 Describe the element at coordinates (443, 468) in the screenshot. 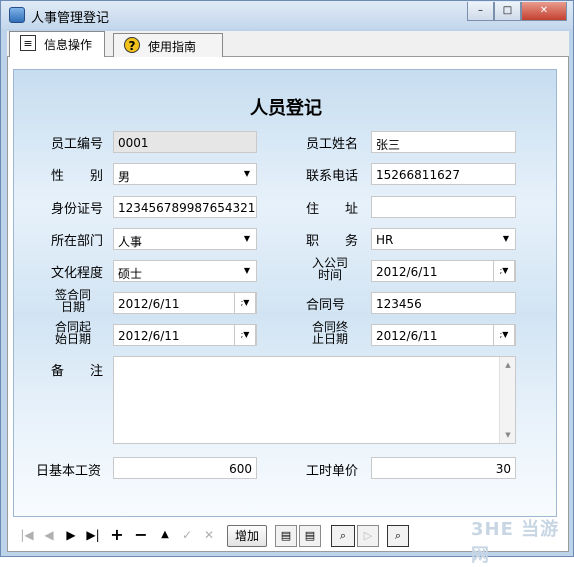

I see `hourly-price-field: 30` at that location.